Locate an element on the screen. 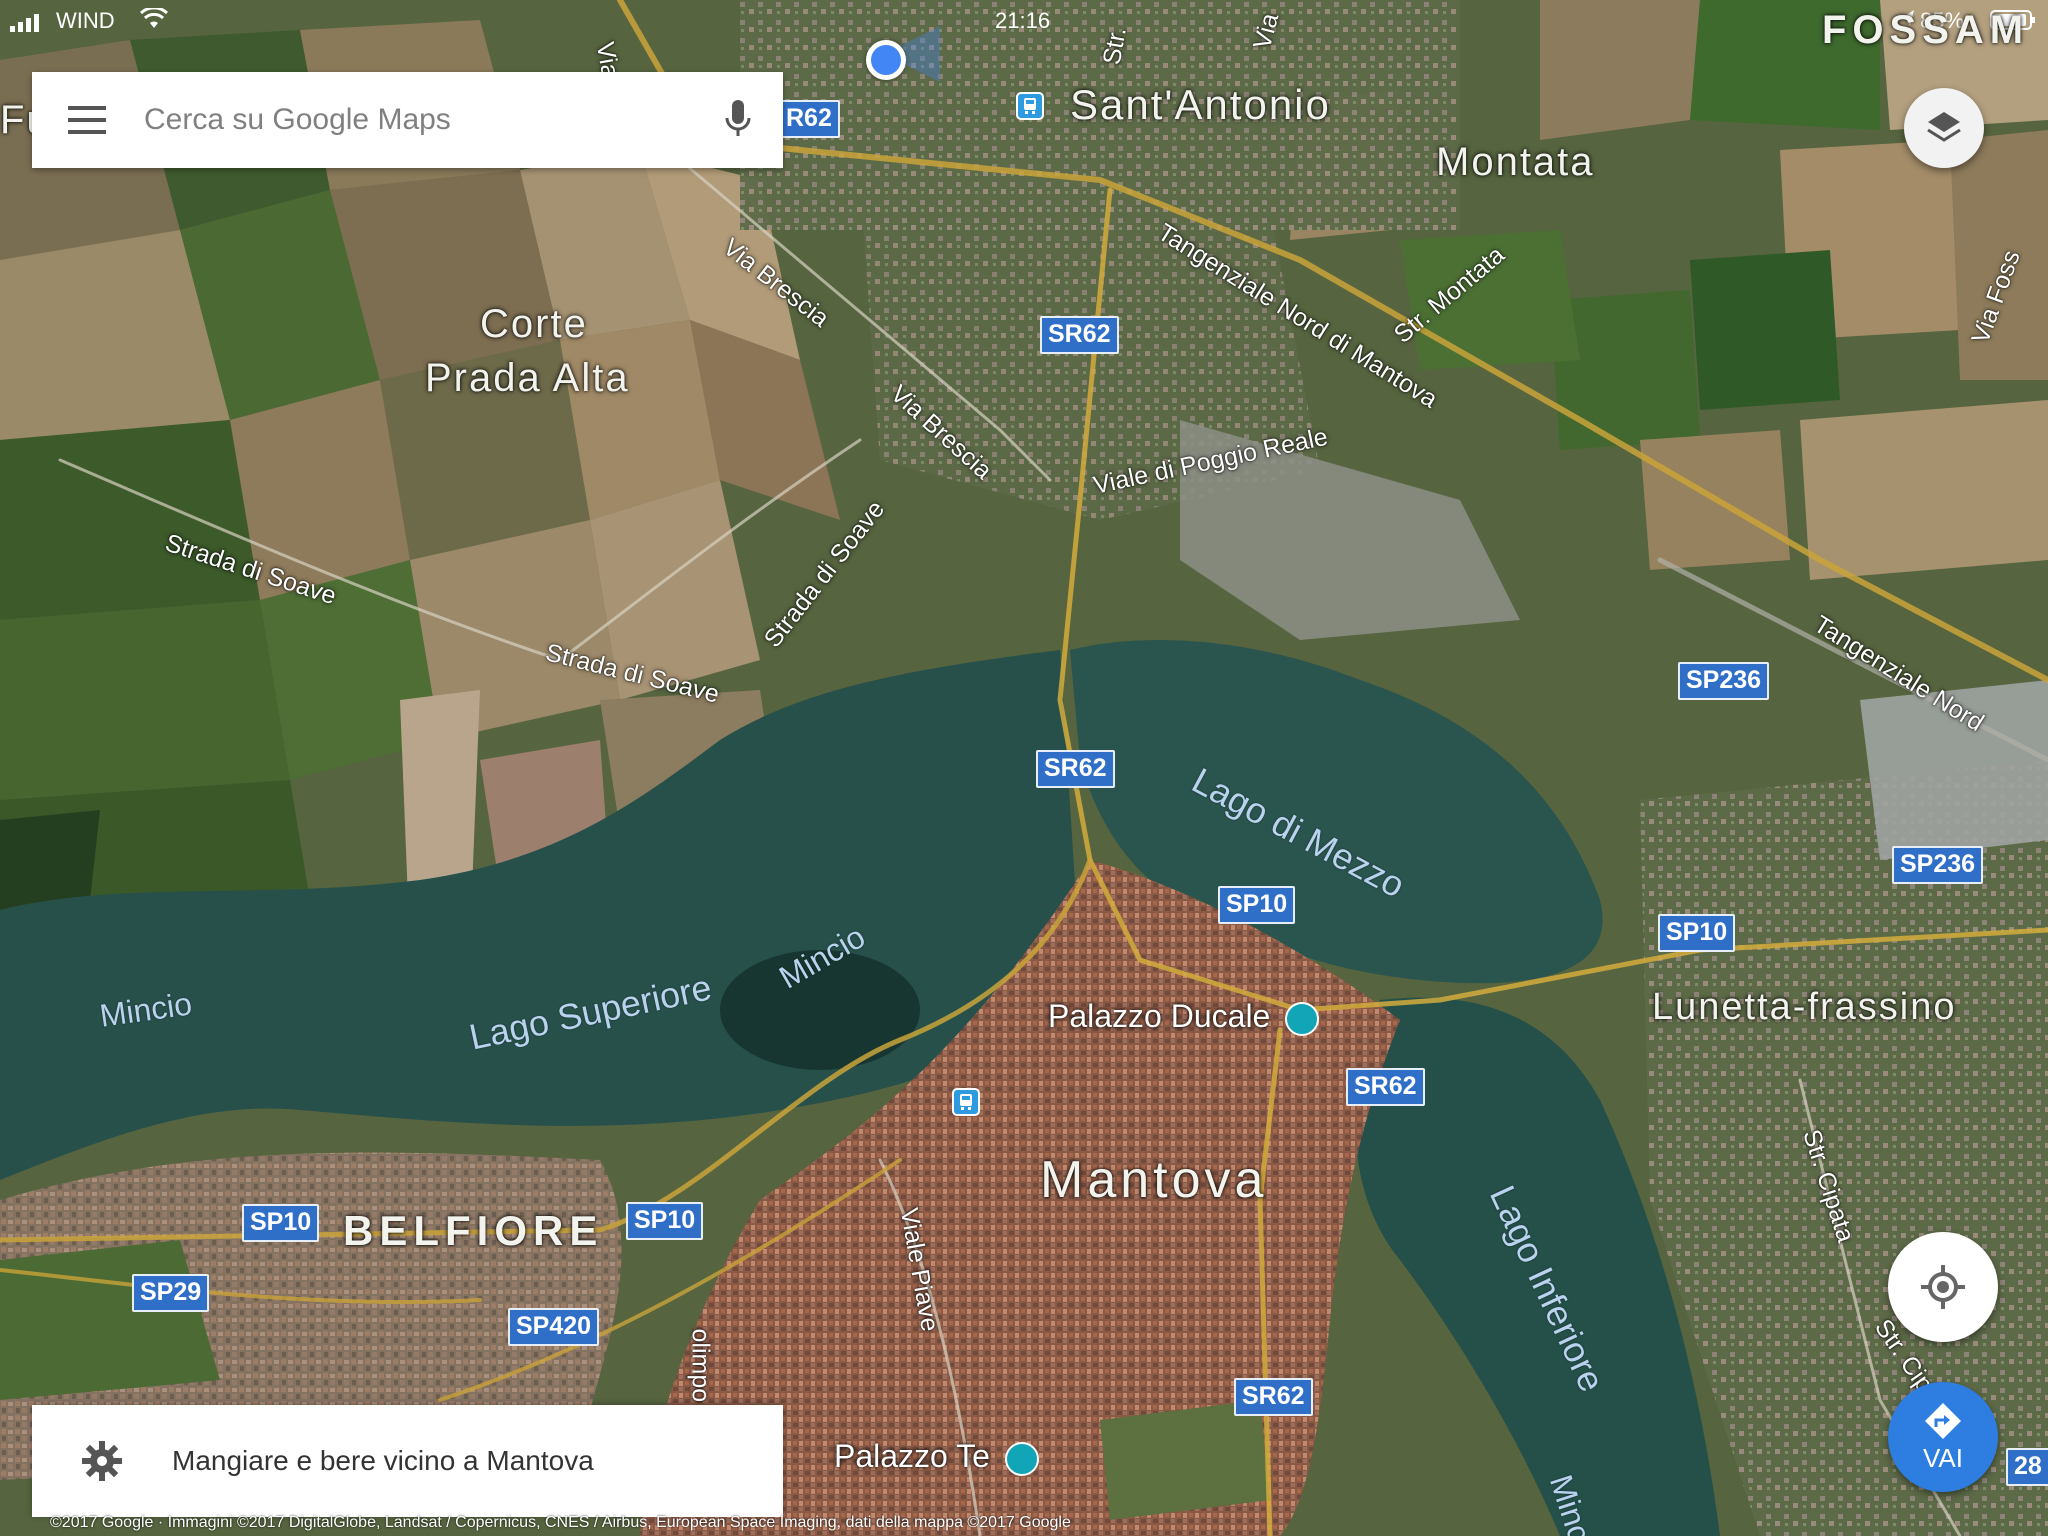 This screenshot has height=1536, width=2048. place-label-sant-antonio: Sant'Antonio is located at coordinates (1200, 105).